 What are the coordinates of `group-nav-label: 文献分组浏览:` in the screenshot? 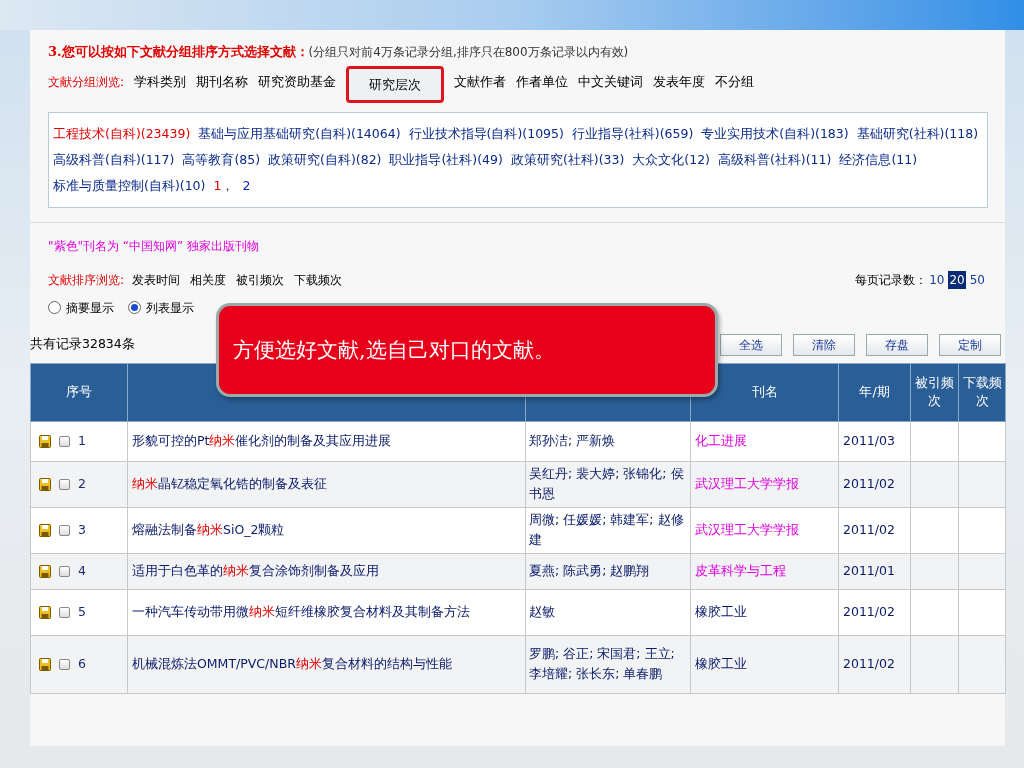 It's located at (86, 82).